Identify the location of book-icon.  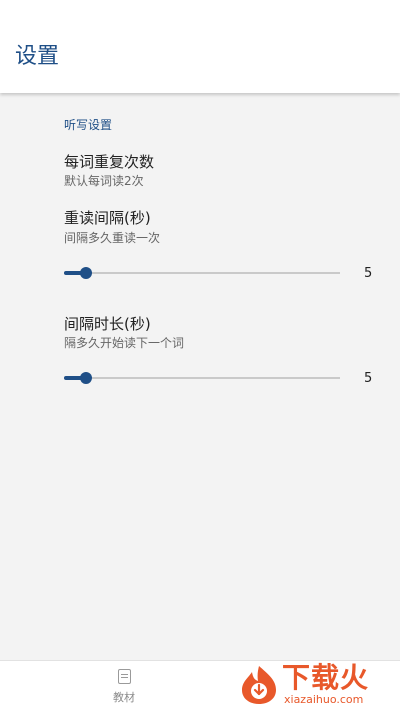
(124, 676).